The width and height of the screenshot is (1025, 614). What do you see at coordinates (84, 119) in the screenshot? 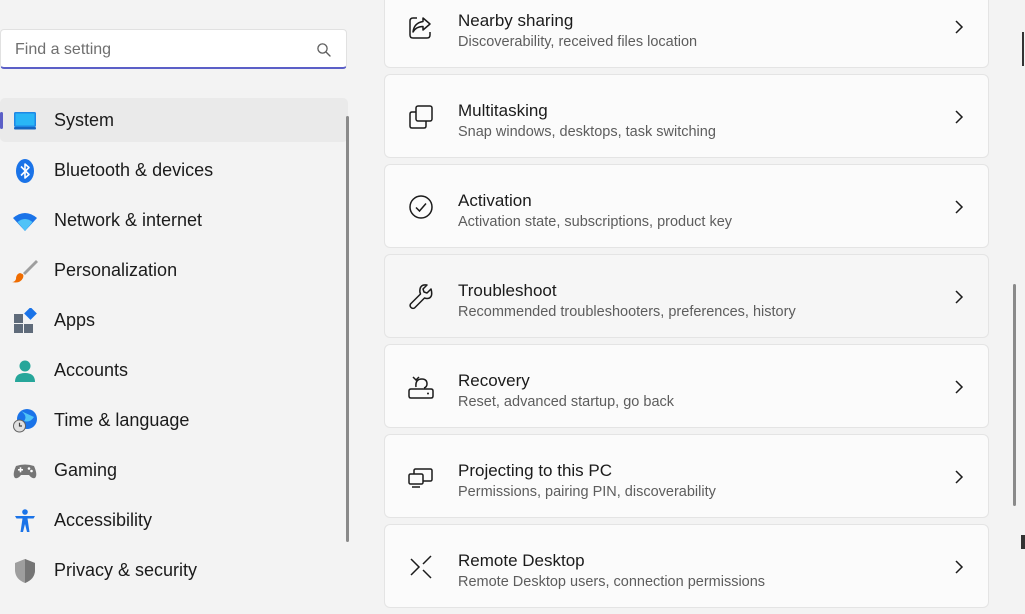
I see `sidebar-item-label: System` at bounding box center [84, 119].